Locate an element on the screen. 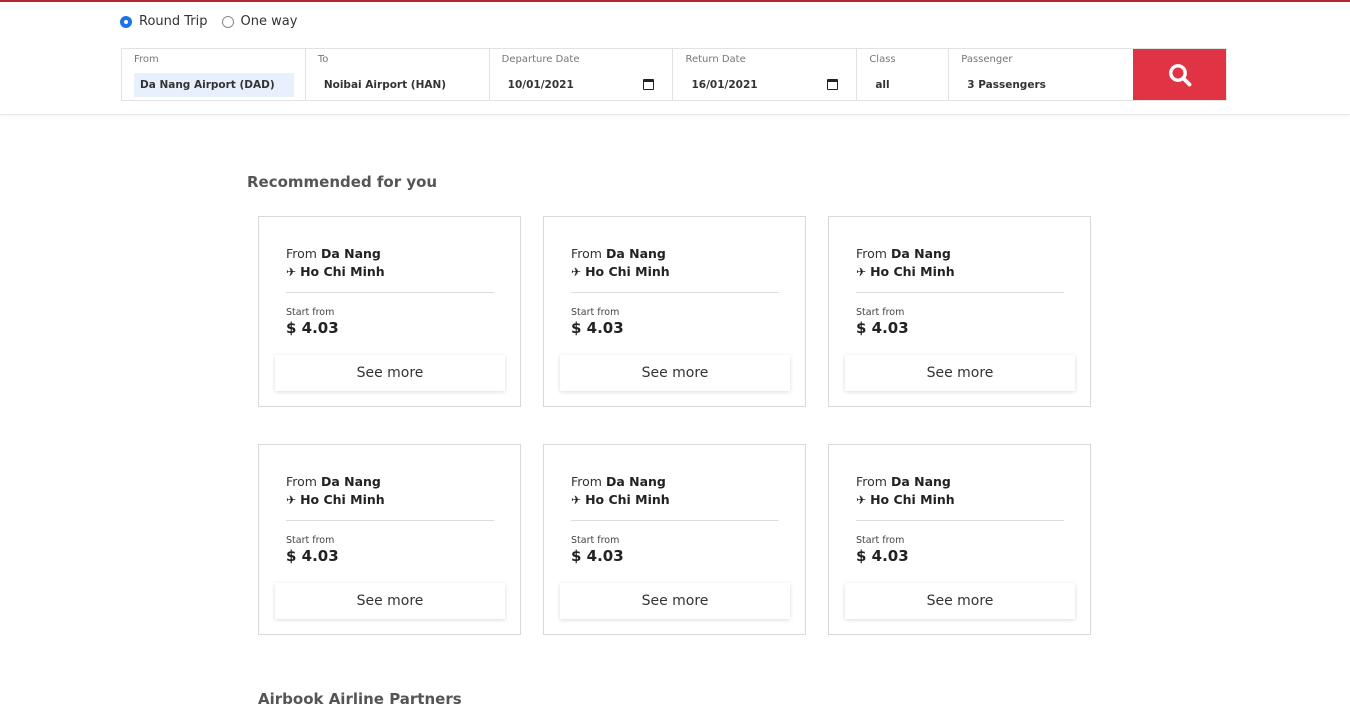 The image size is (1350, 727). to-label: To is located at coordinates (323, 59).